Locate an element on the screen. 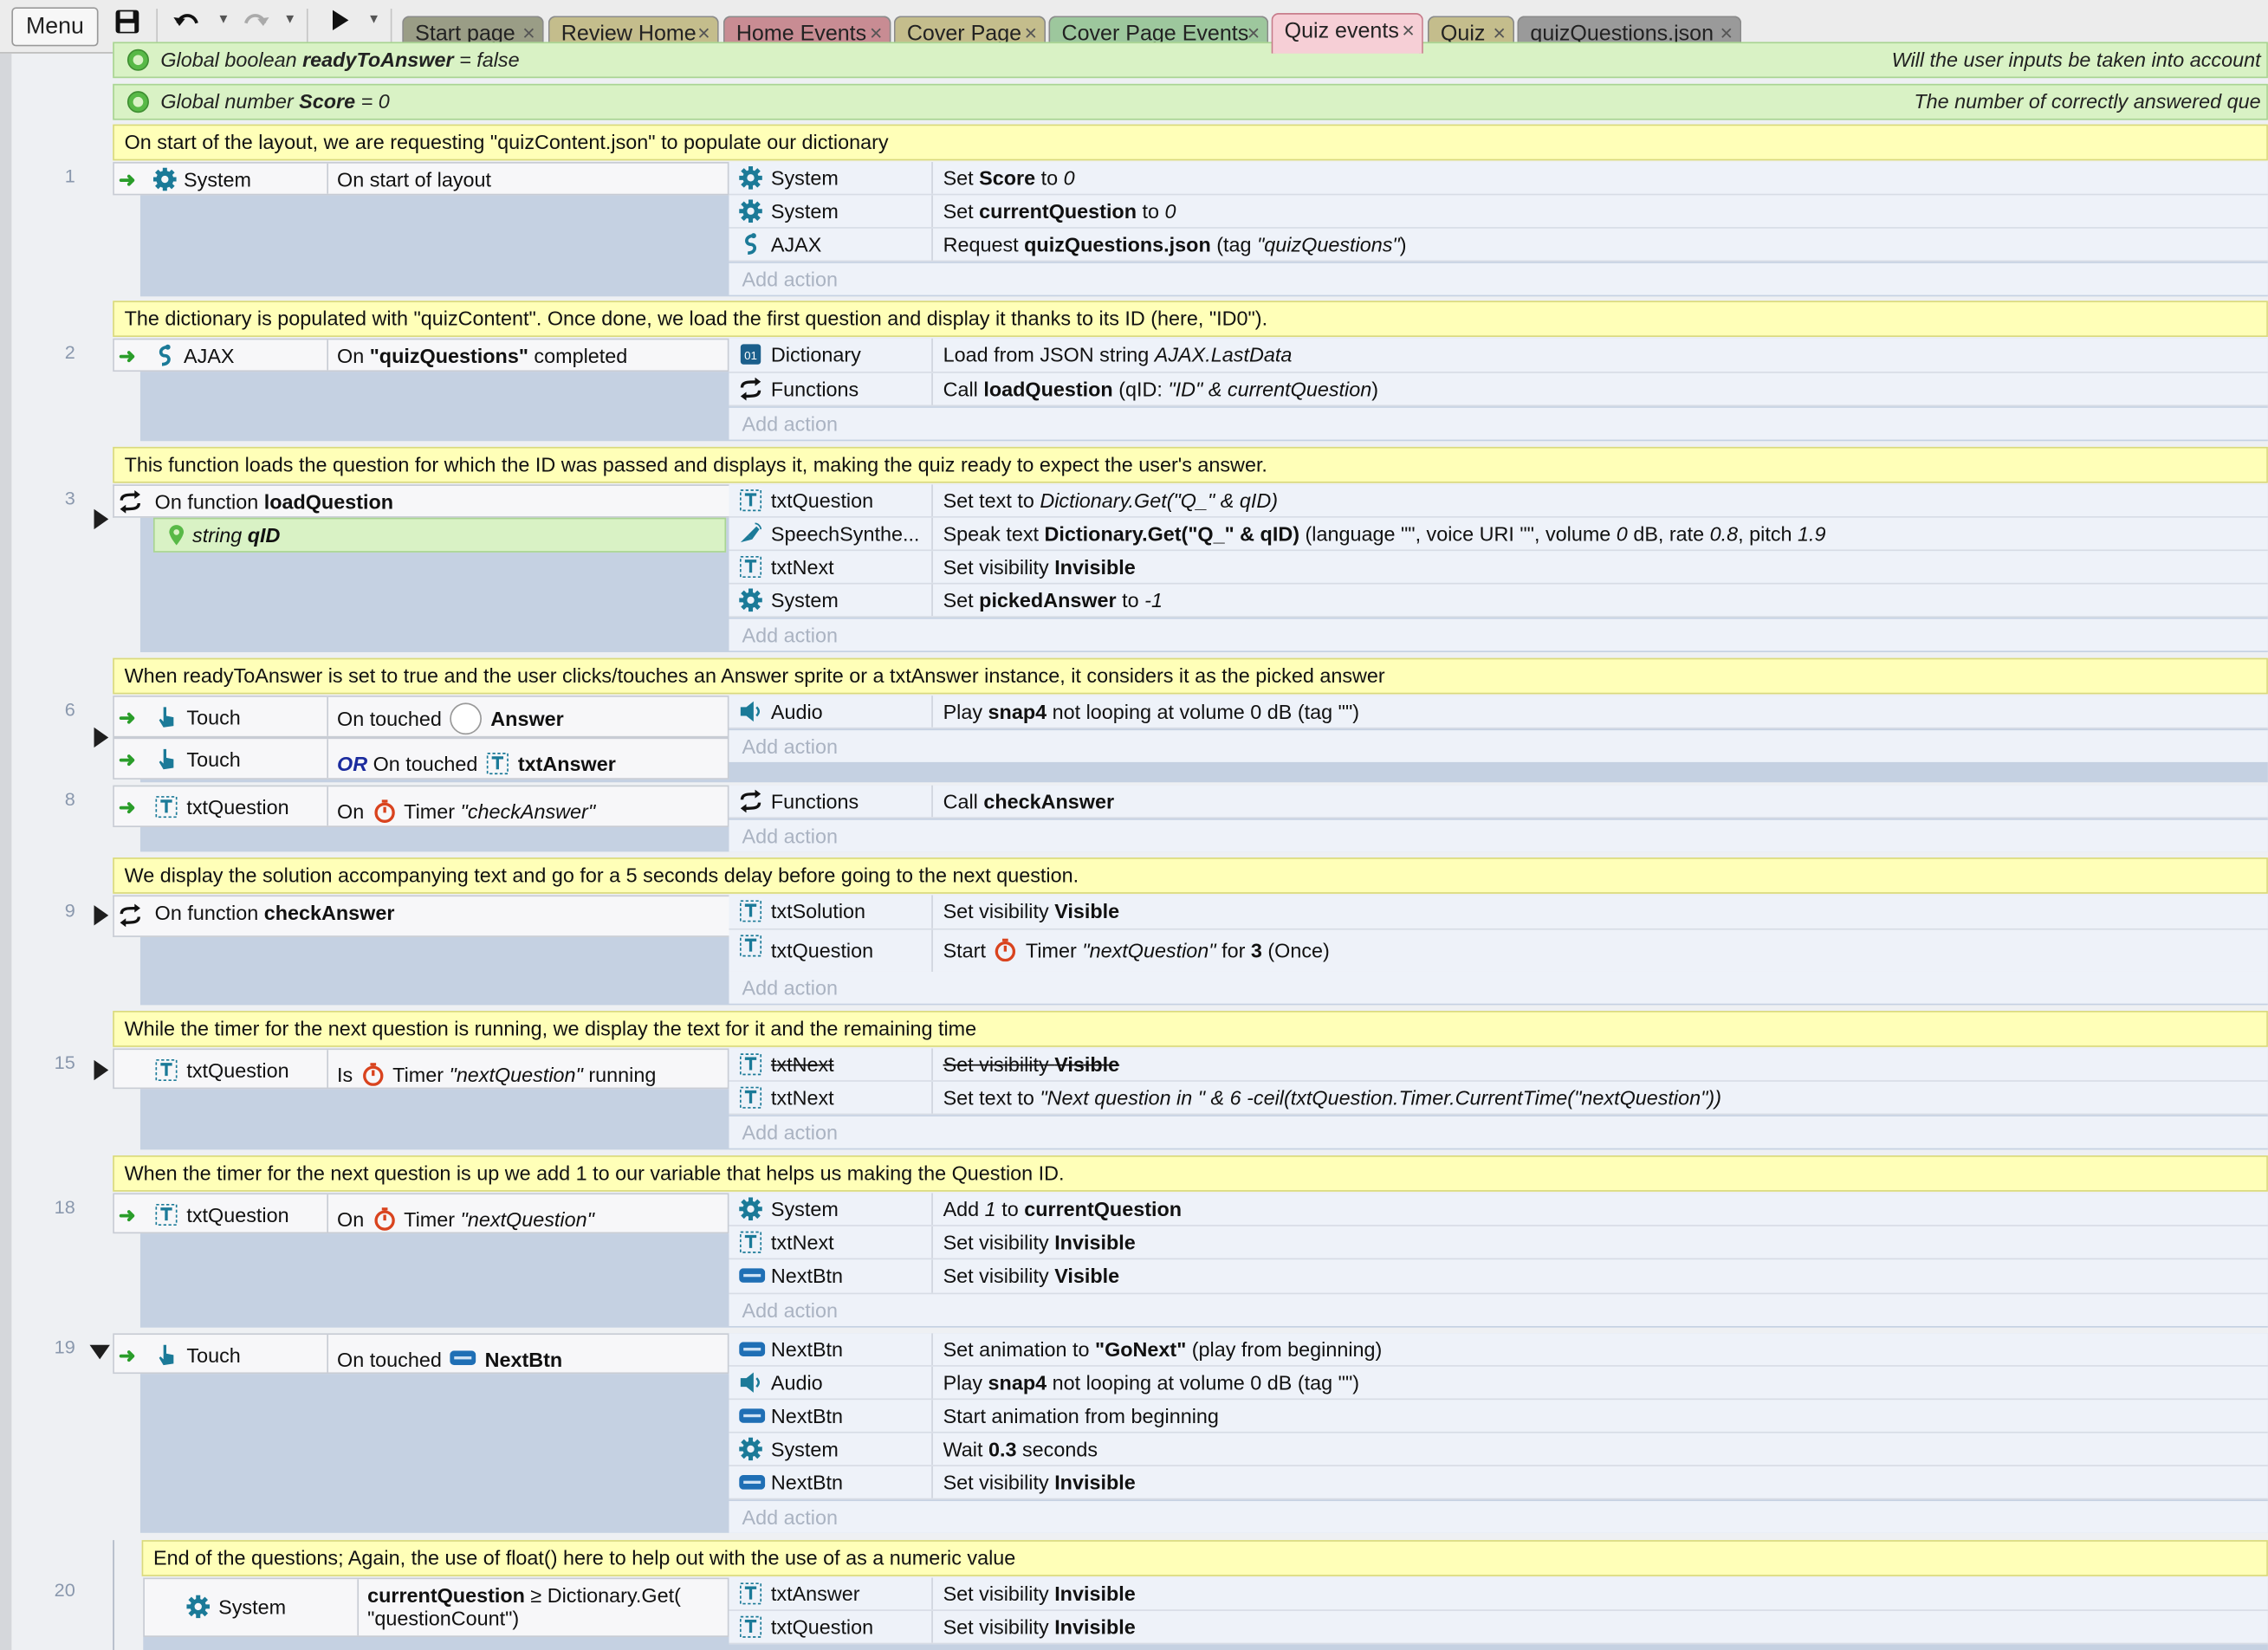 The width and height of the screenshot is (2268, 1650). redo-icon is located at coordinates (256, 26).